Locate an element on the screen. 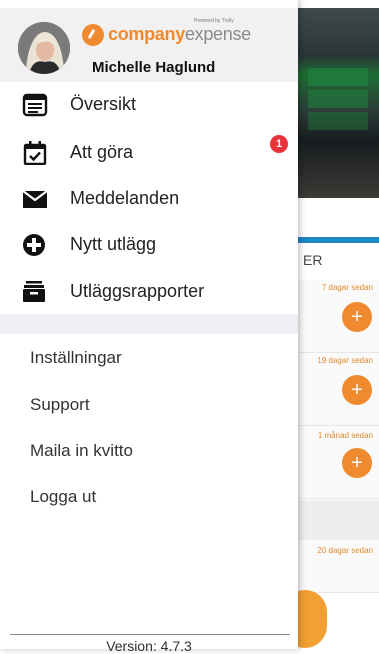 The image size is (379, 654). background-section-header: ER is located at coordinates (313, 260).